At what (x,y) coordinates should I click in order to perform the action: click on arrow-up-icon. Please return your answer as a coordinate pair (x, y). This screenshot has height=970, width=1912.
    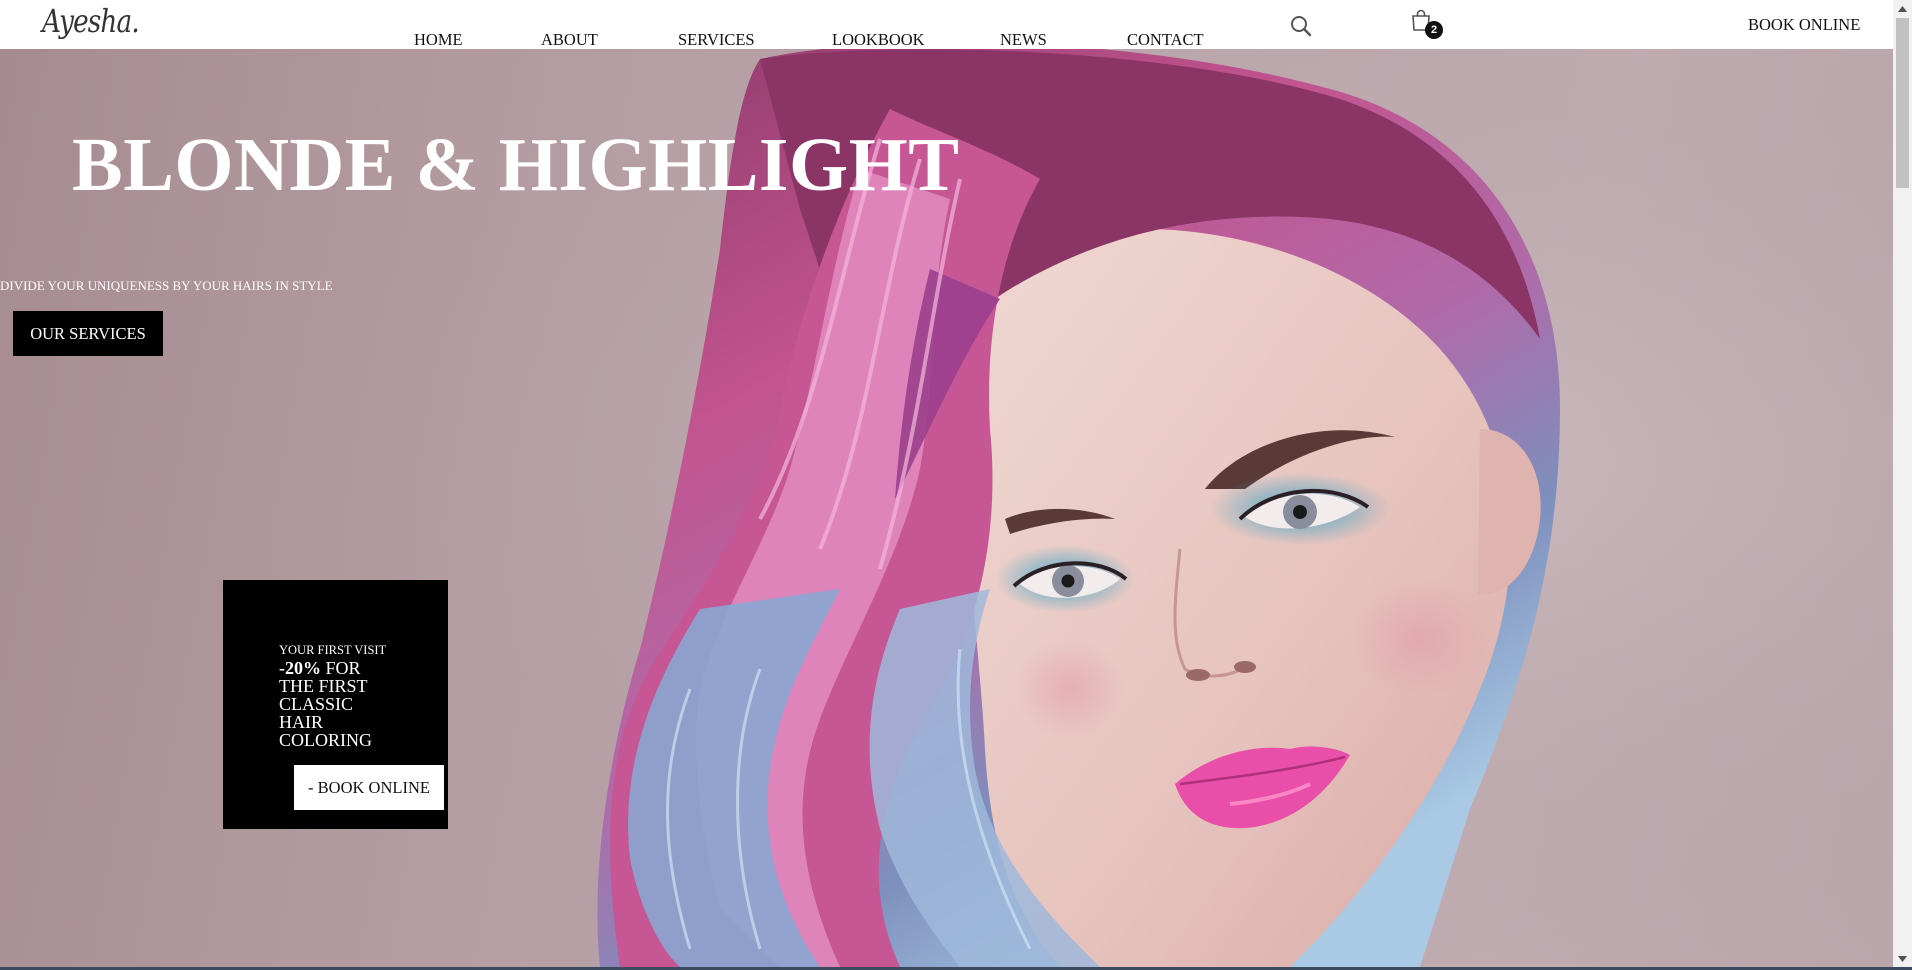
    Looking at the image, I should click on (1902, 8).